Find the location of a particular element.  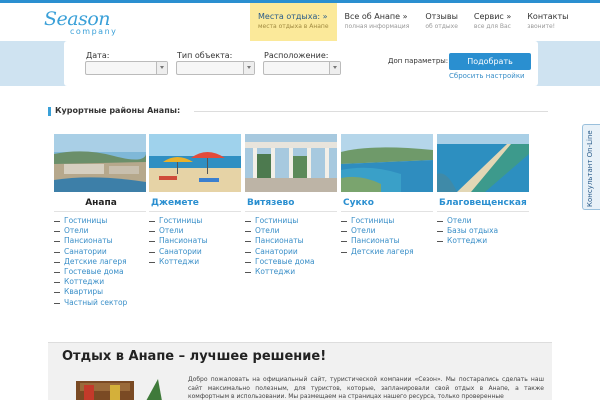

nav-item-places: Места отдыха: » места отдыха в Анапе is located at coordinates (293, 22).